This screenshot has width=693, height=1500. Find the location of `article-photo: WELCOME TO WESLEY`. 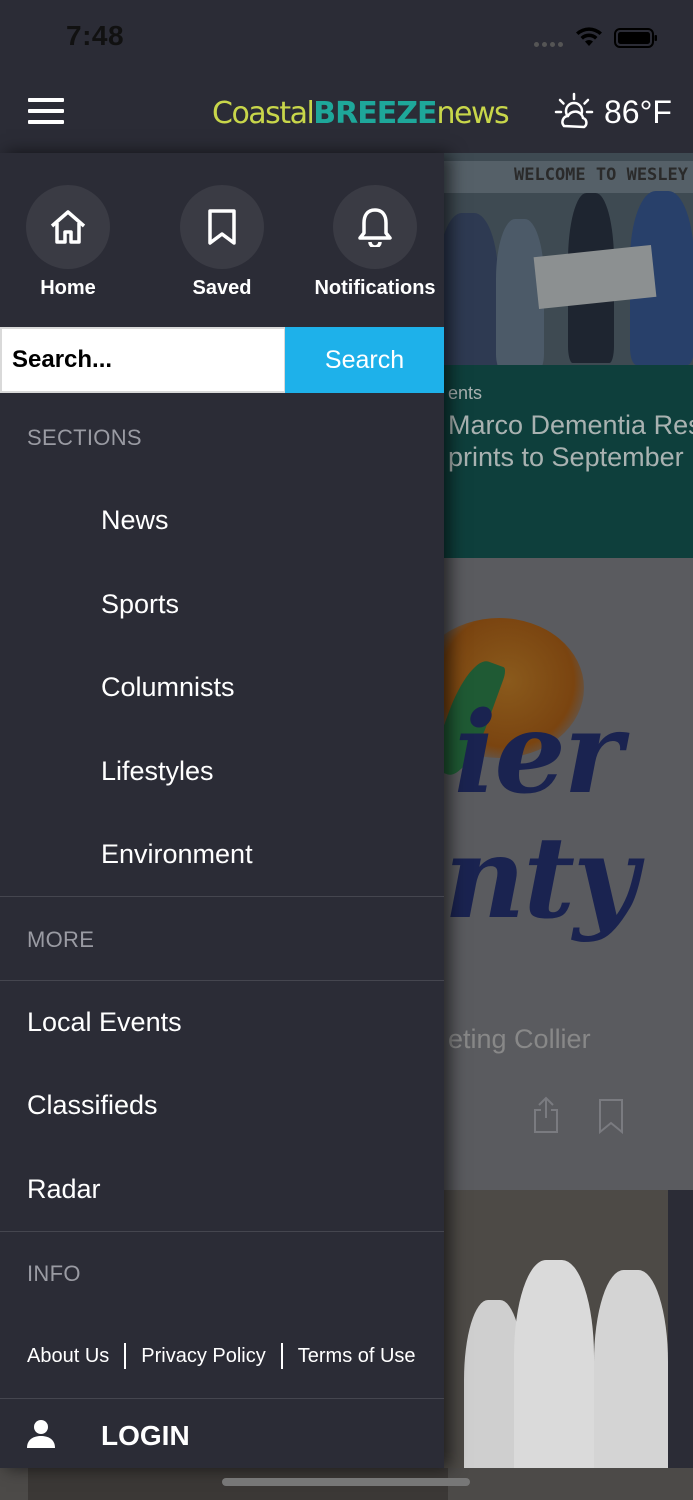

article-photo: WELCOME TO WESLEY is located at coordinates (568, 259).